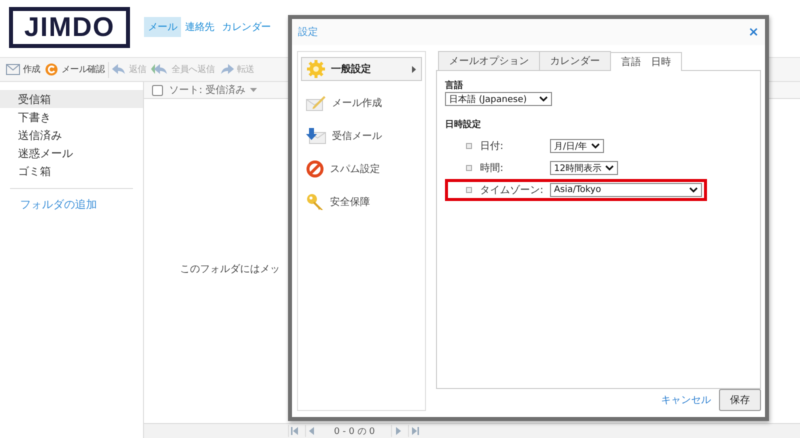  What do you see at coordinates (414, 431) in the screenshot?
I see `last-page-icon` at bounding box center [414, 431].